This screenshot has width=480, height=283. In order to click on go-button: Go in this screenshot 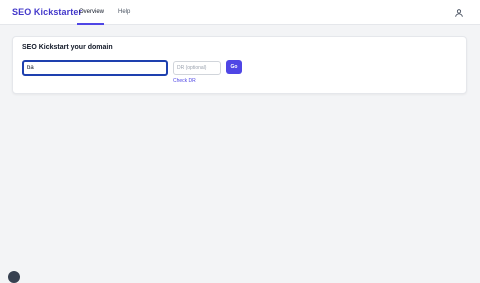, I will do `click(234, 67)`.